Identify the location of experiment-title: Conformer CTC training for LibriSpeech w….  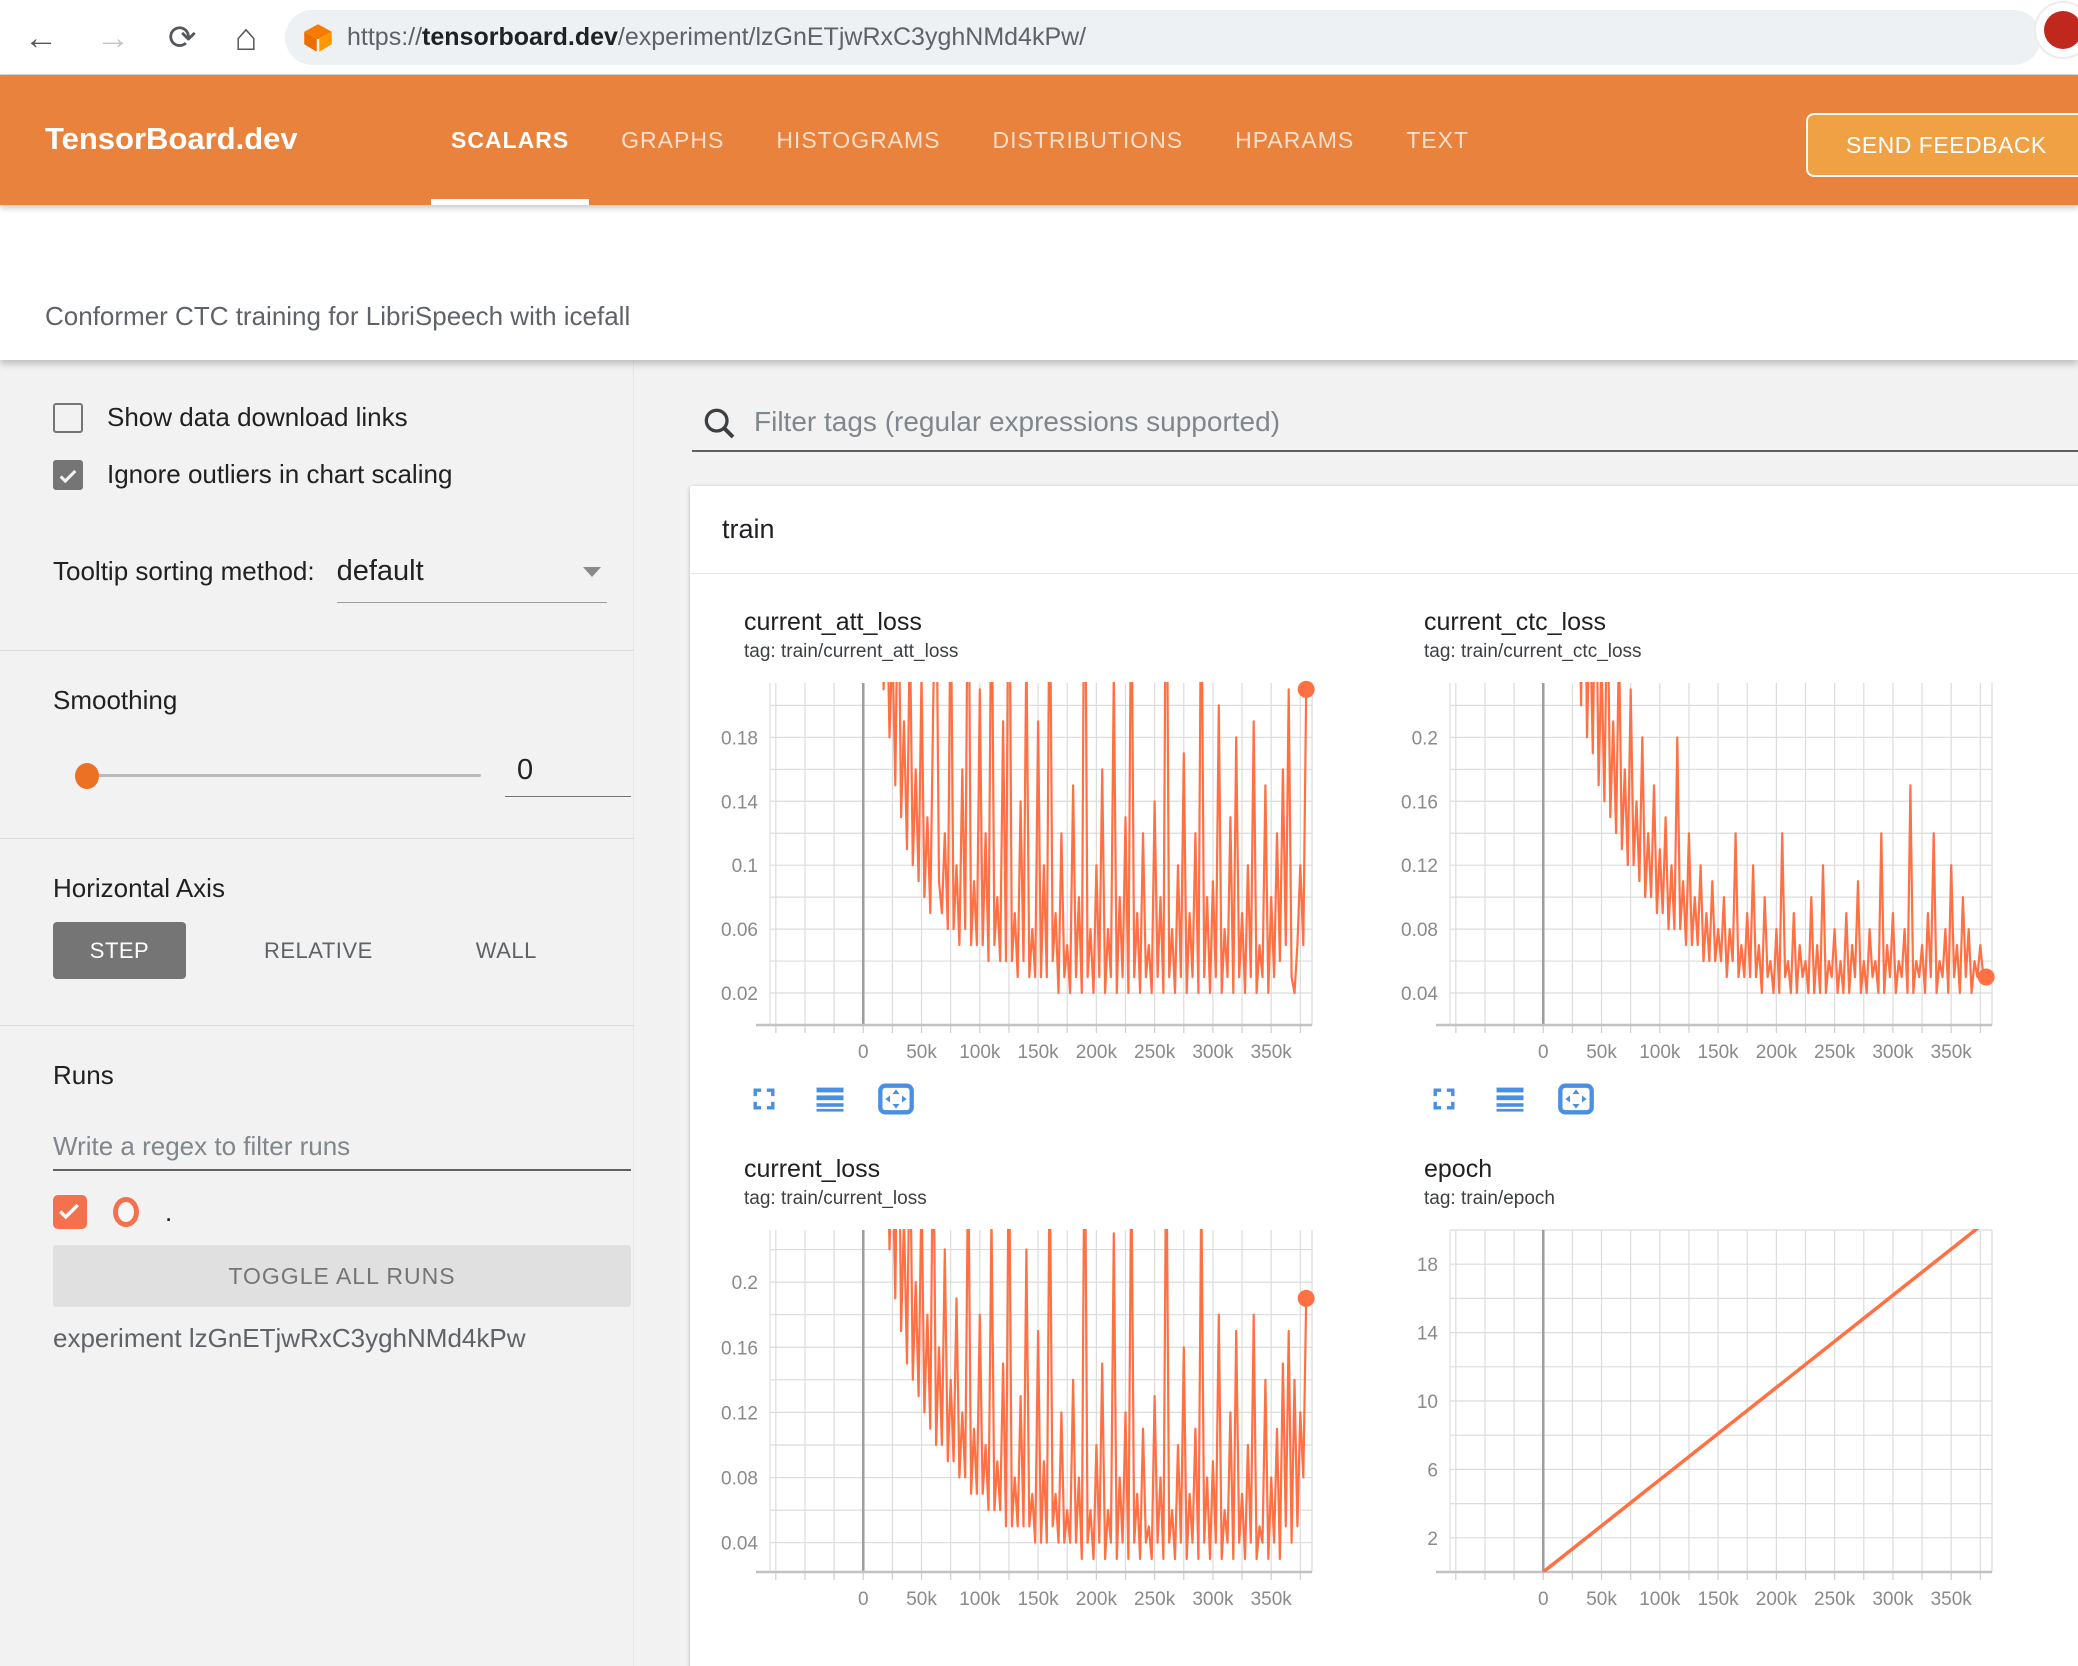
(338, 316).